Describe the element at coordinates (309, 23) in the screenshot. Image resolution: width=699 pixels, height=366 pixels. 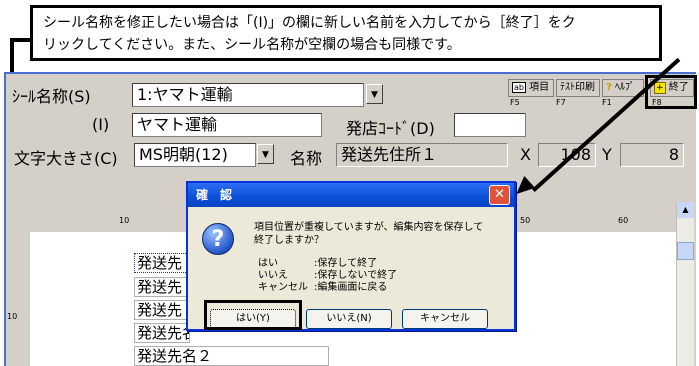
I see `callout-line-1: シール名称を修正したい場合は「(I)」の欄に新しい名前を入力してから［終了］をク` at that location.